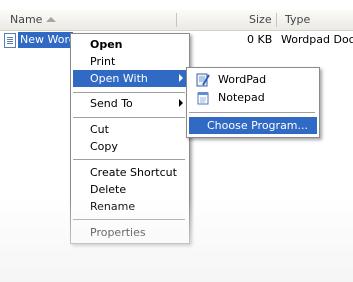 Image resolution: width=353 pixels, height=282 pixels. I want to click on sort-ascending-icon, so click(51, 19).